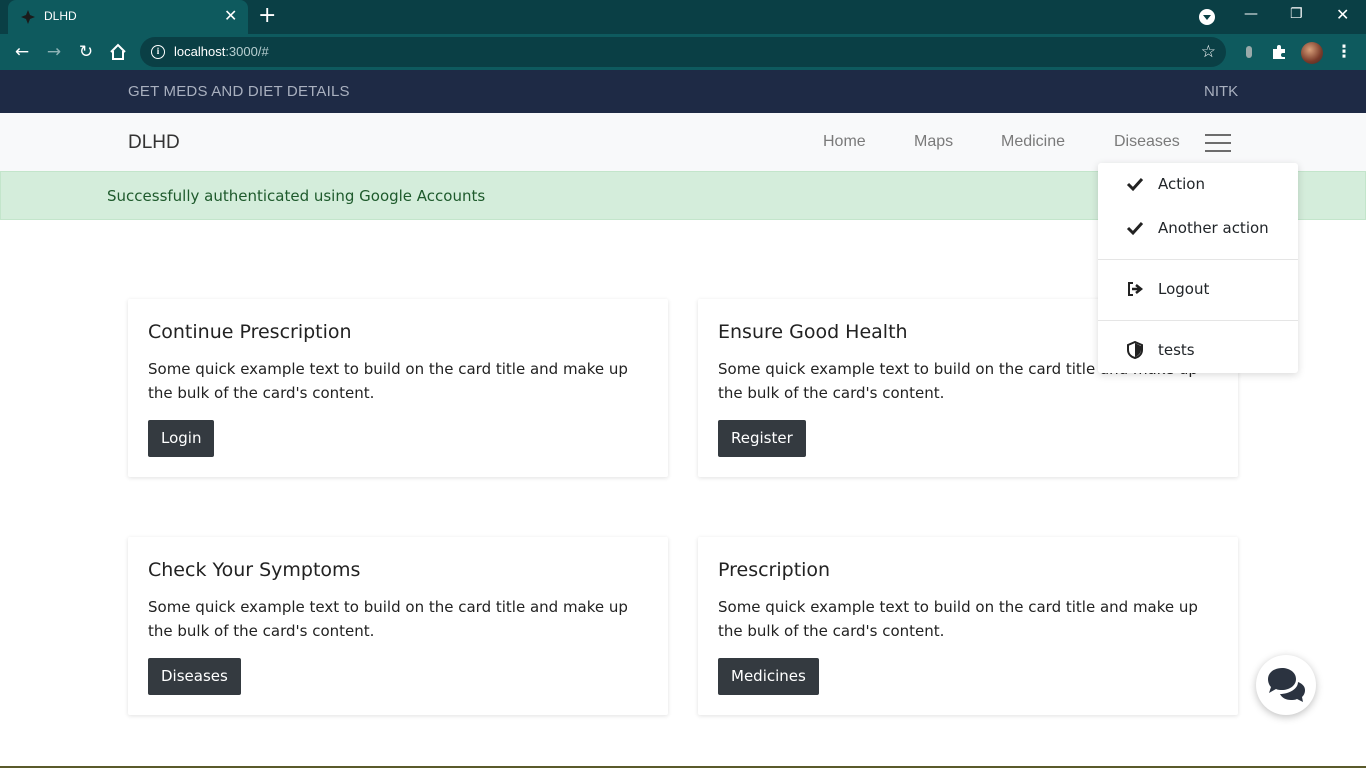 The width and height of the screenshot is (1366, 768). Describe the element at coordinates (1221, 91) in the screenshot. I see `org-name: NITK` at that location.